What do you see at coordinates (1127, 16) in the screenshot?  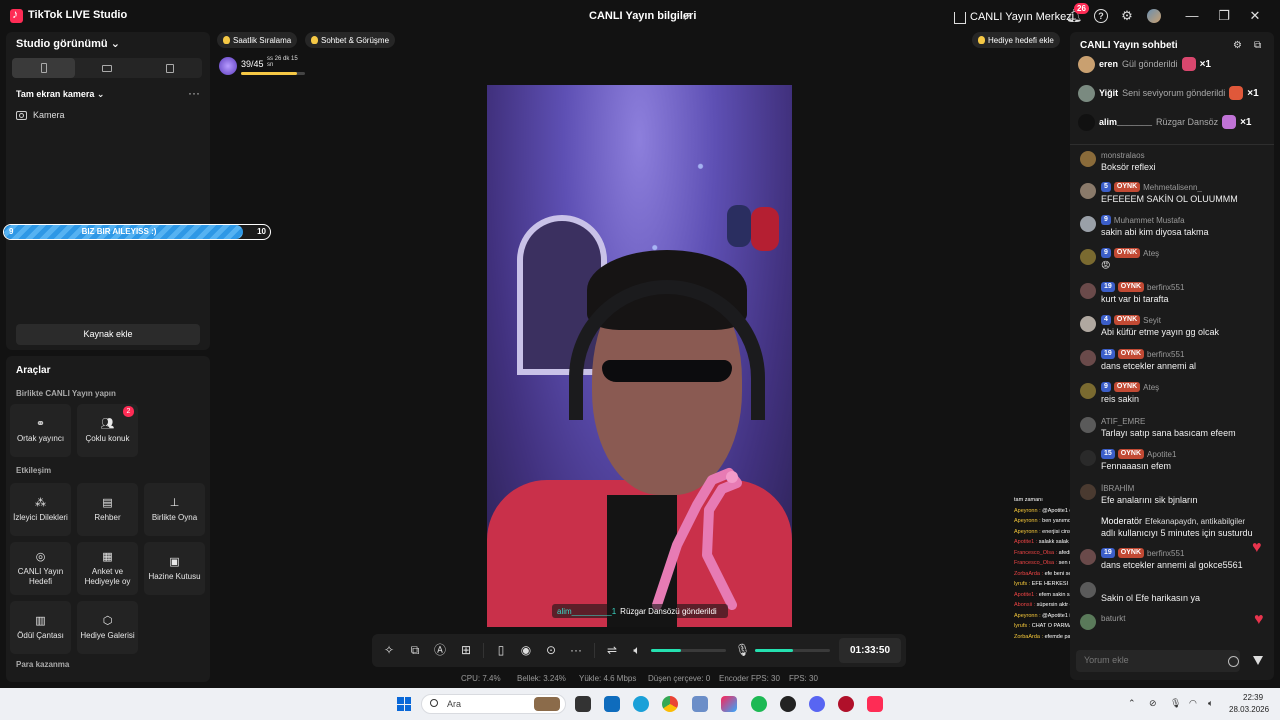 I see `gear-icon: ⚙` at bounding box center [1127, 16].